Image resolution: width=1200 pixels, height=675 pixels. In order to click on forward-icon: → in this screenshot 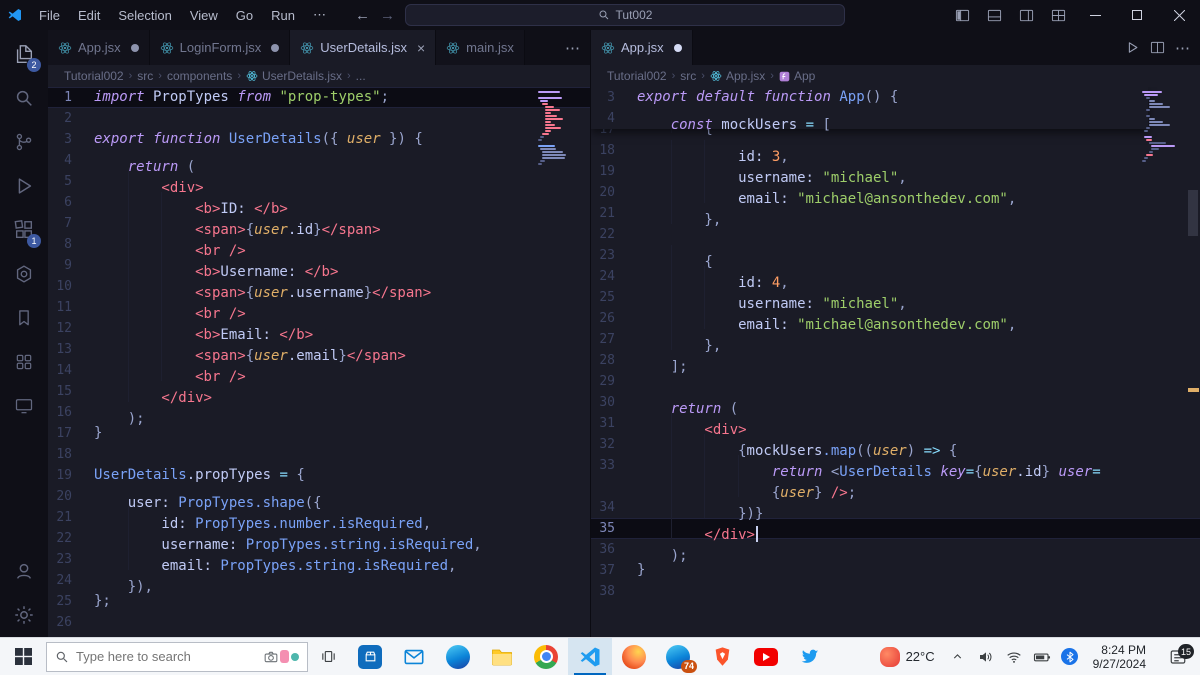, I will do `click(387, 15)`.